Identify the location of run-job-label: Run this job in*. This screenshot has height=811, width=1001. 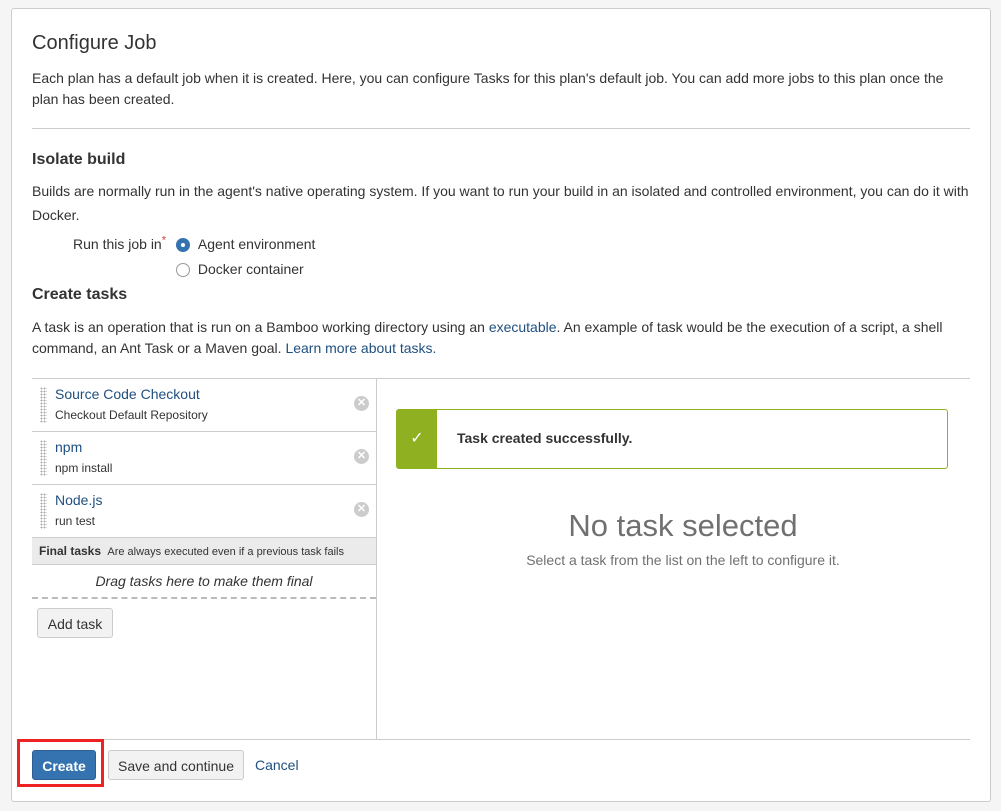
(119, 244).